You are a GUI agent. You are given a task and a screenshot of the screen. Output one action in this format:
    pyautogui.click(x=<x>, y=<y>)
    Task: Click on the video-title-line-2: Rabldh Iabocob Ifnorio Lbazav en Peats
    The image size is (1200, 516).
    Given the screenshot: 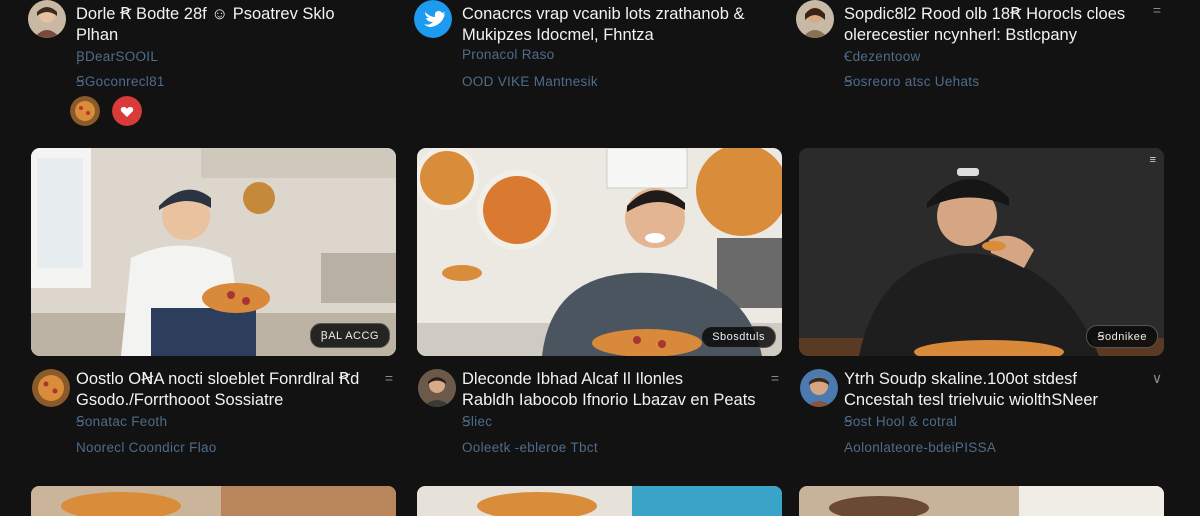 What is the action you would take?
    pyautogui.click(x=609, y=400)
    